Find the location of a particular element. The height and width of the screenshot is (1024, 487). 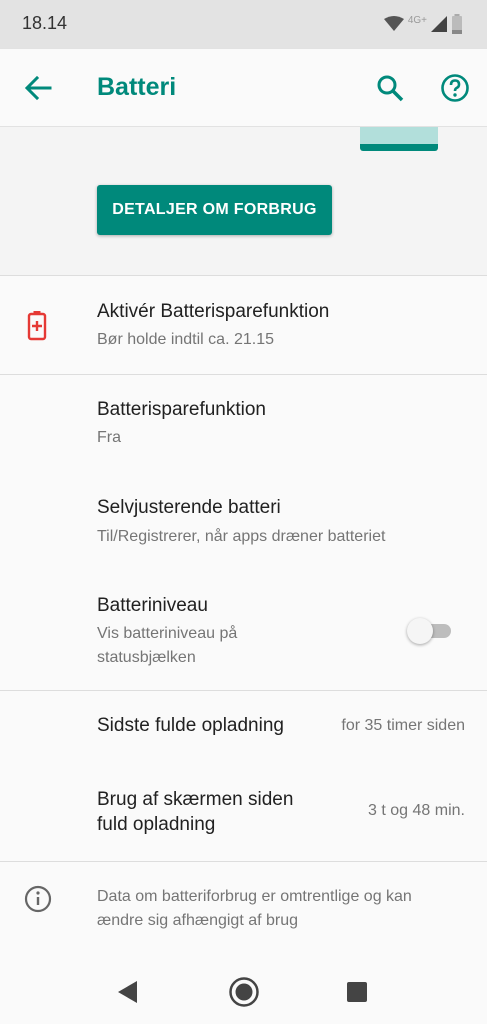

battery-graph-bar is located at coordinates (399, 135).